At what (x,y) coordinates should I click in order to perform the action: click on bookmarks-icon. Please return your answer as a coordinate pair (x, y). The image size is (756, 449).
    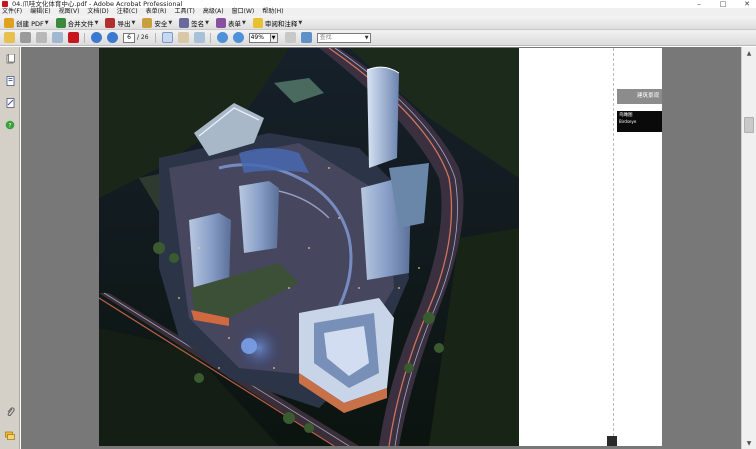
    Looking at the image, I should click on (10, 81).